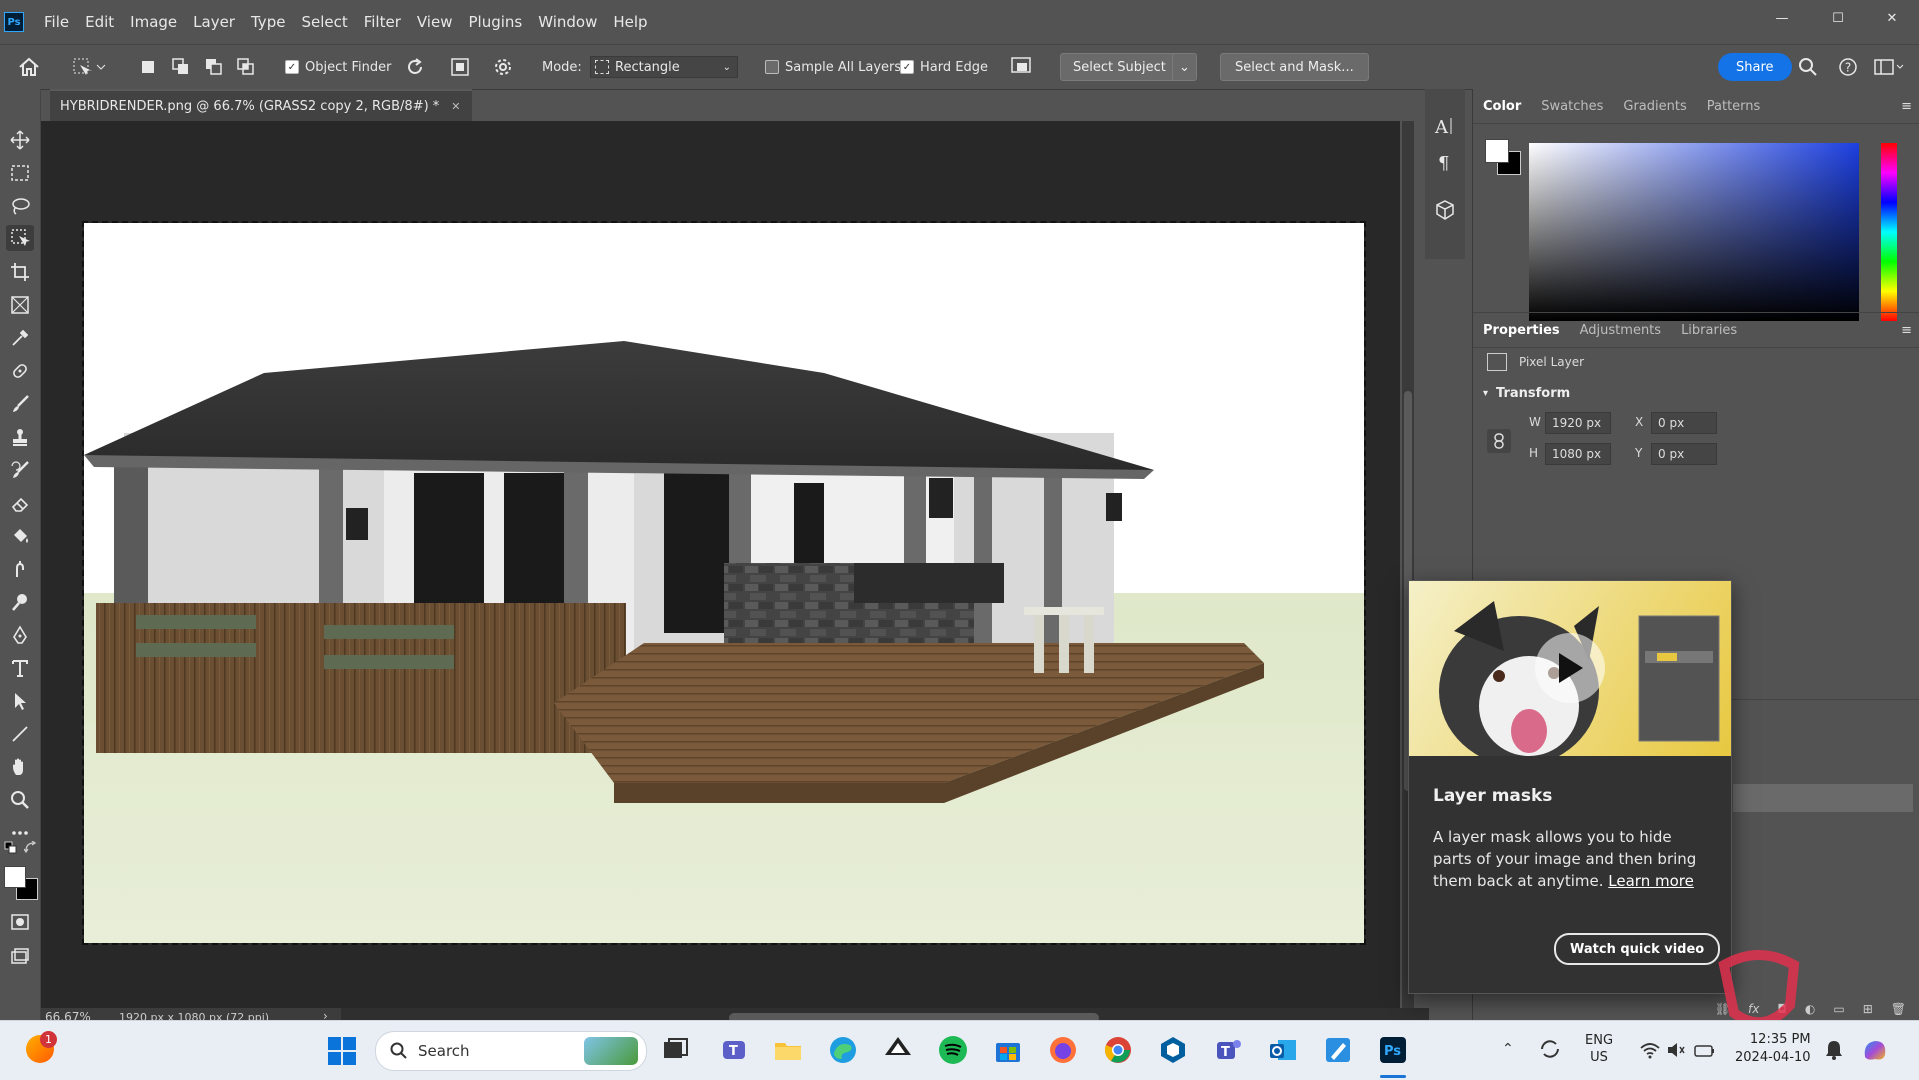 The width and height of the screenshot is (1919, 1080). Describe the element at coordinates (1838, 18) in the screenshot. I see `maximize-button: ☐` at that location.